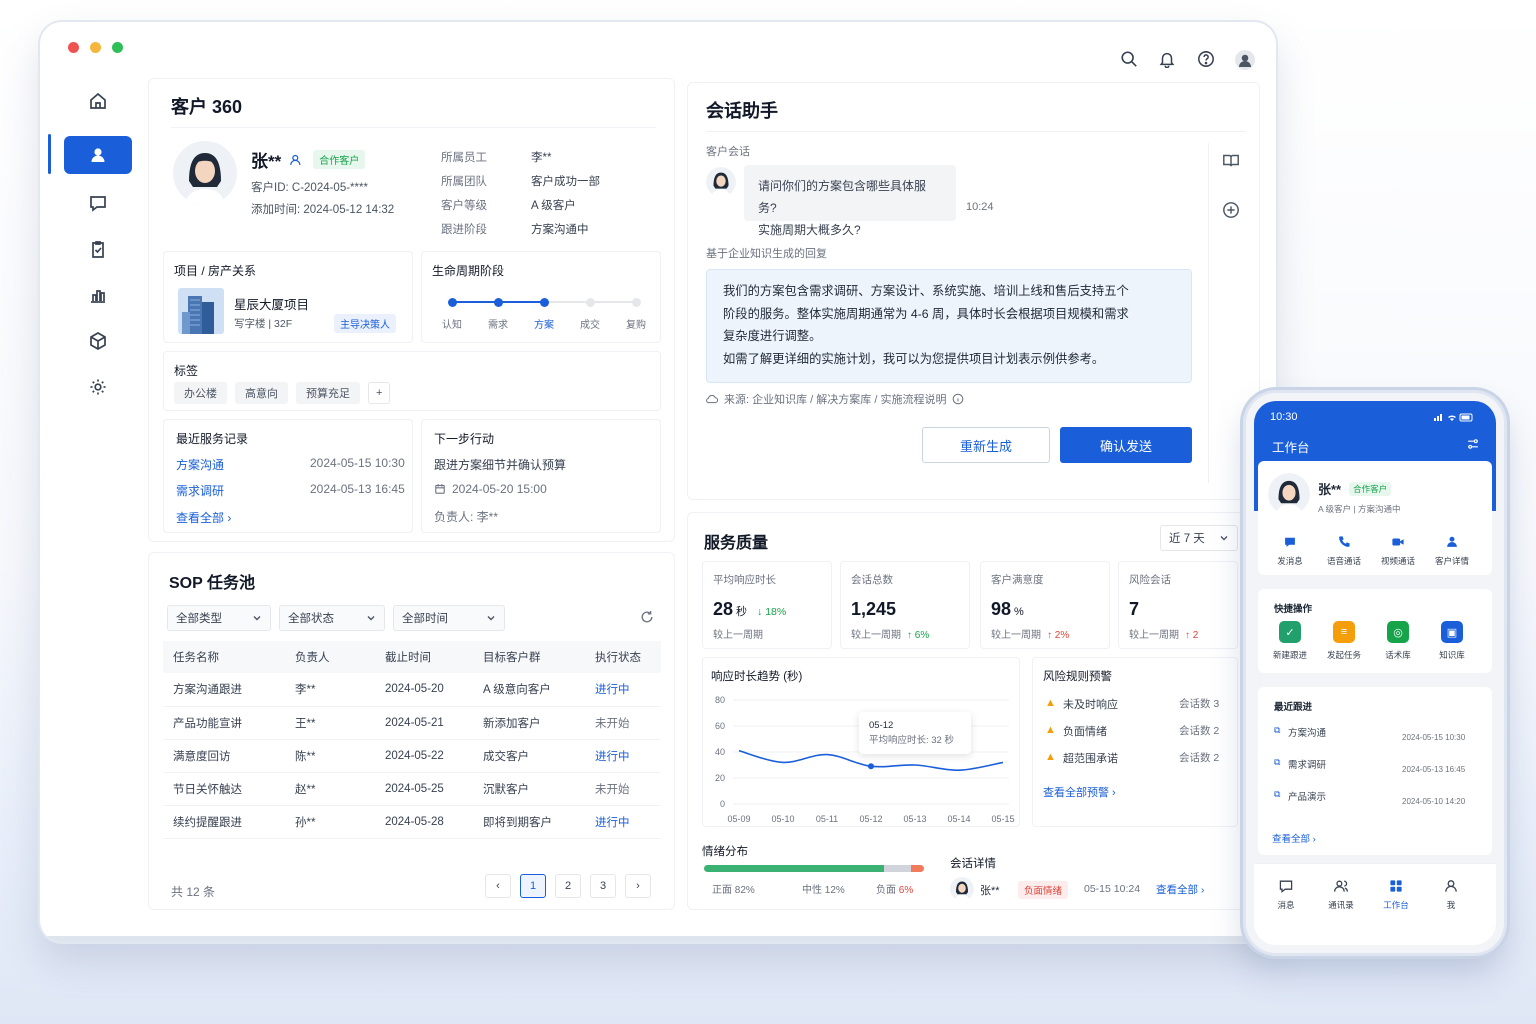  I want to click on metric-card: 风险会话 7 较上一周期 ↑ 2, so click(1178, 605).